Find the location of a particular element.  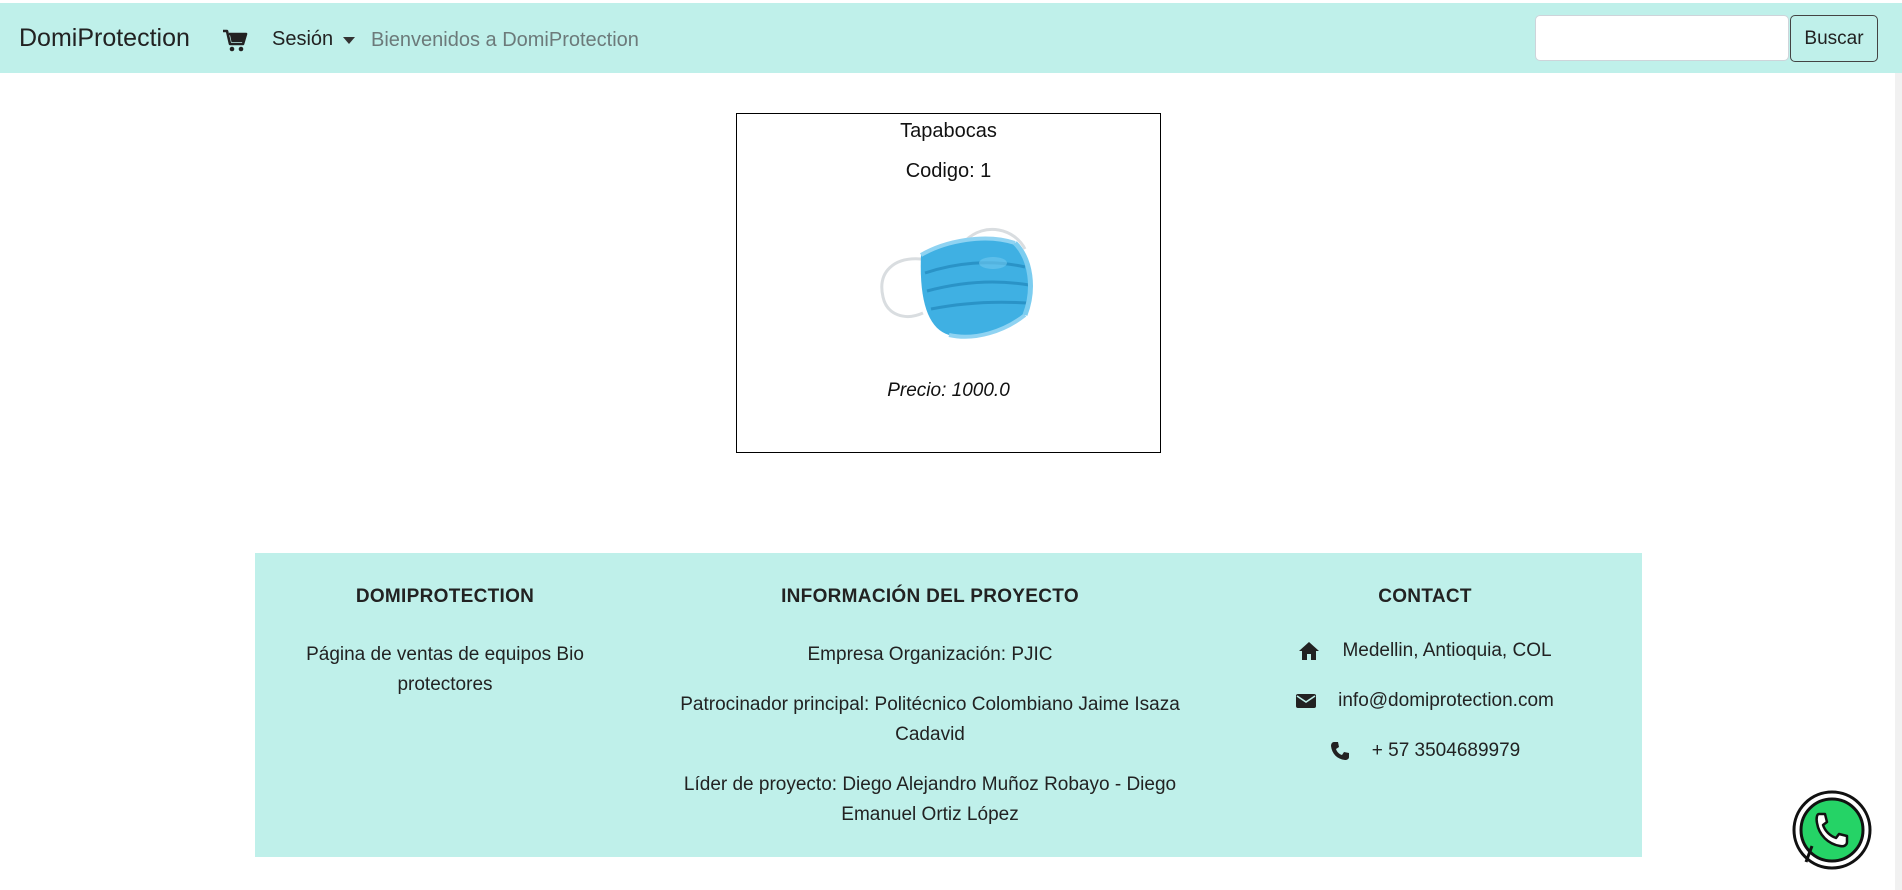

footer-contact-heading: CONTACT is located at coordinates (1425, 596).